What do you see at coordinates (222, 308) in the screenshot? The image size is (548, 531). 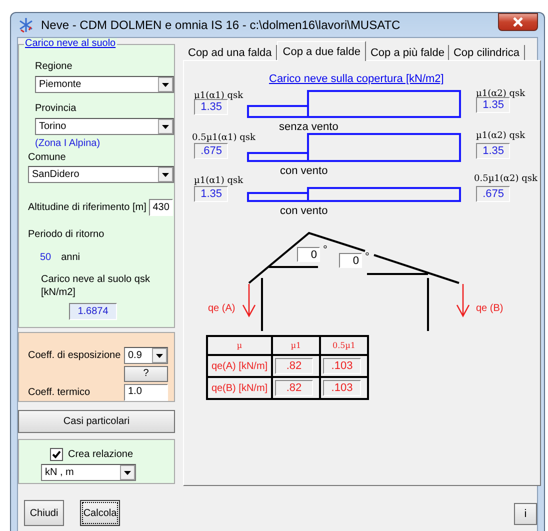 I see `load-label: qe (A)` at bounding box center [222, 308].